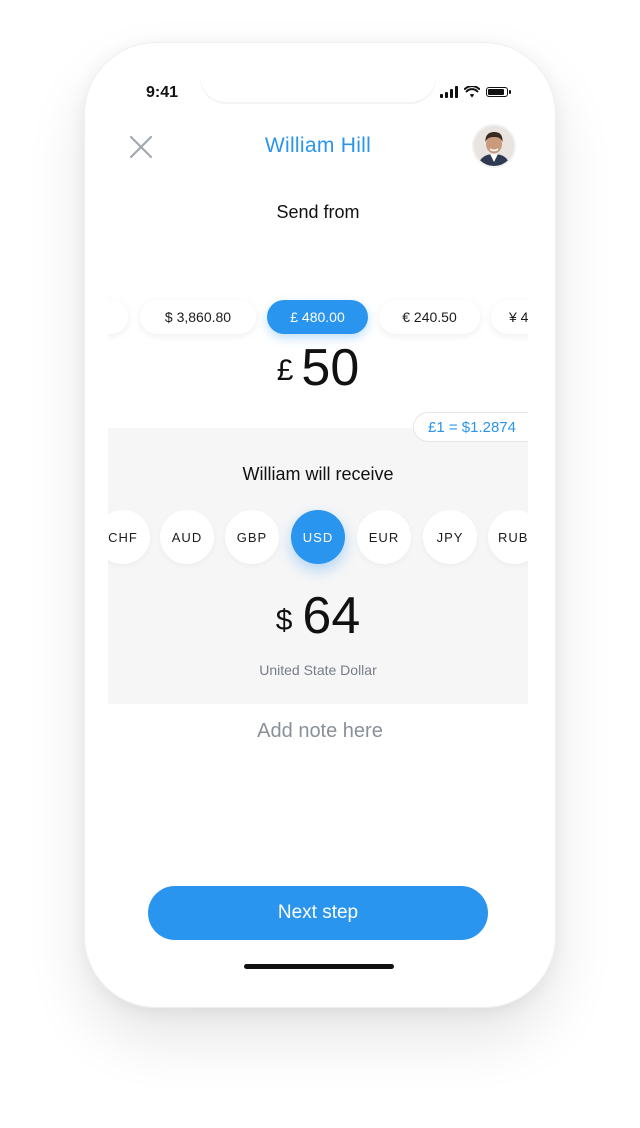 This screenshot has width=640, height=1128. Describe the element at coordinates (318, 86) in the screenshot. I see `notch` at that location.